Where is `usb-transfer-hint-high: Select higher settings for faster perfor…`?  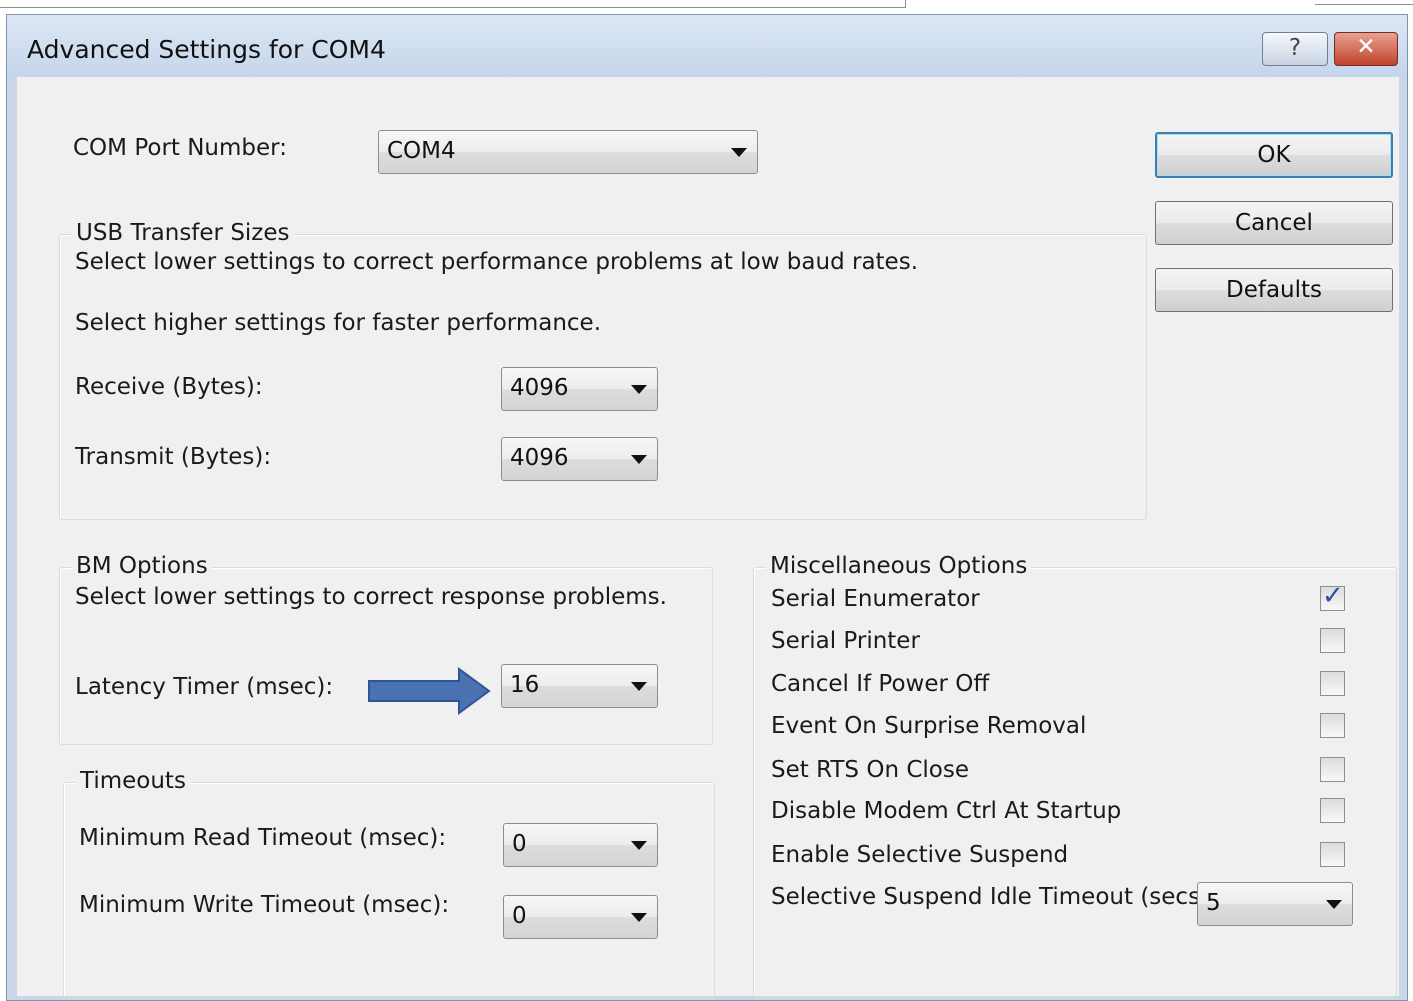 usb-transfer-hint-high: Select higher settings for faster perfor… is located at coordinates (338, 323).